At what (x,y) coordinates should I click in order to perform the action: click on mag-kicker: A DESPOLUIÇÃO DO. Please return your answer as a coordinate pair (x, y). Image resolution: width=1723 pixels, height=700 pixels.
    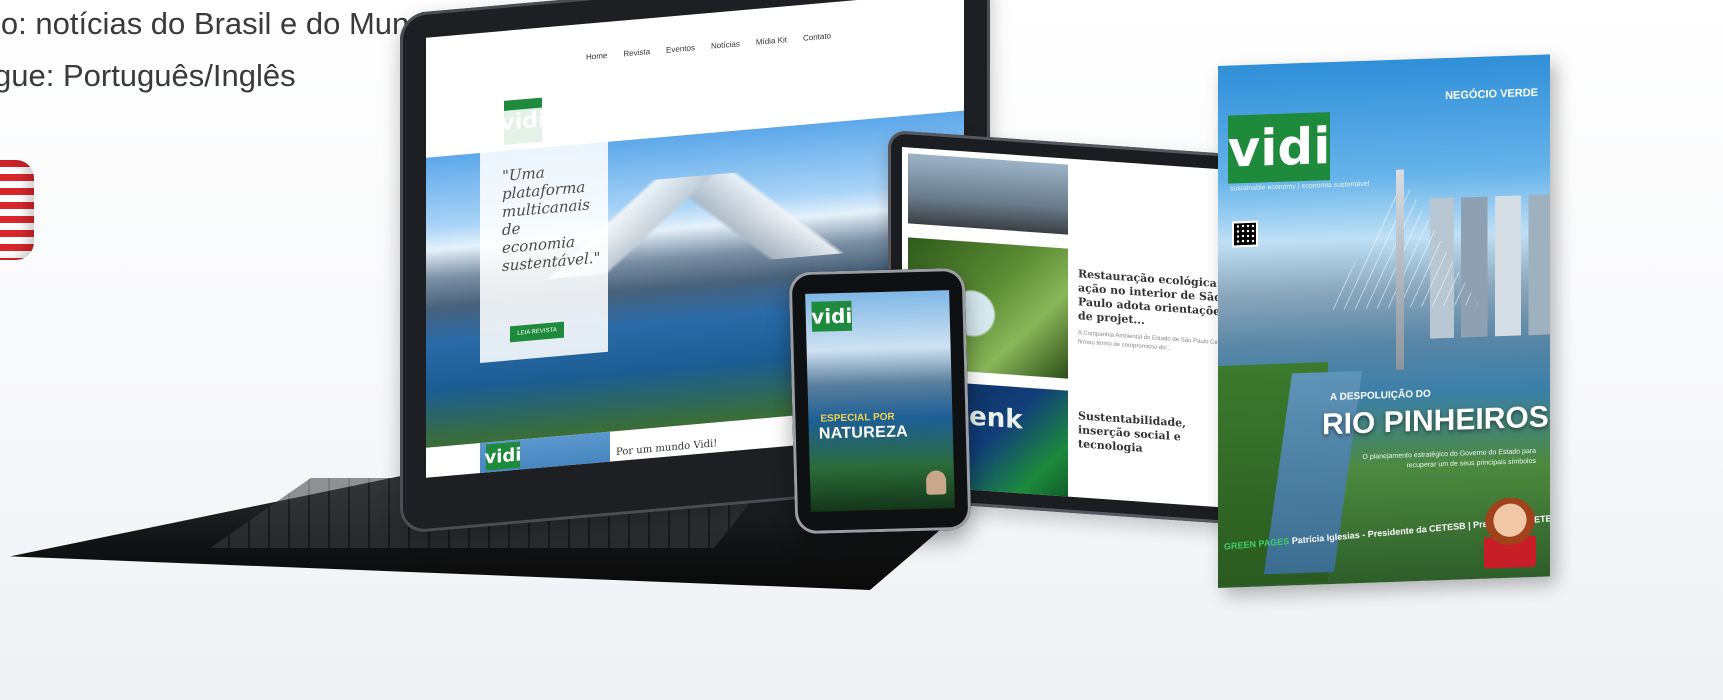
    Looking at the image, I should click on (1380, 396).